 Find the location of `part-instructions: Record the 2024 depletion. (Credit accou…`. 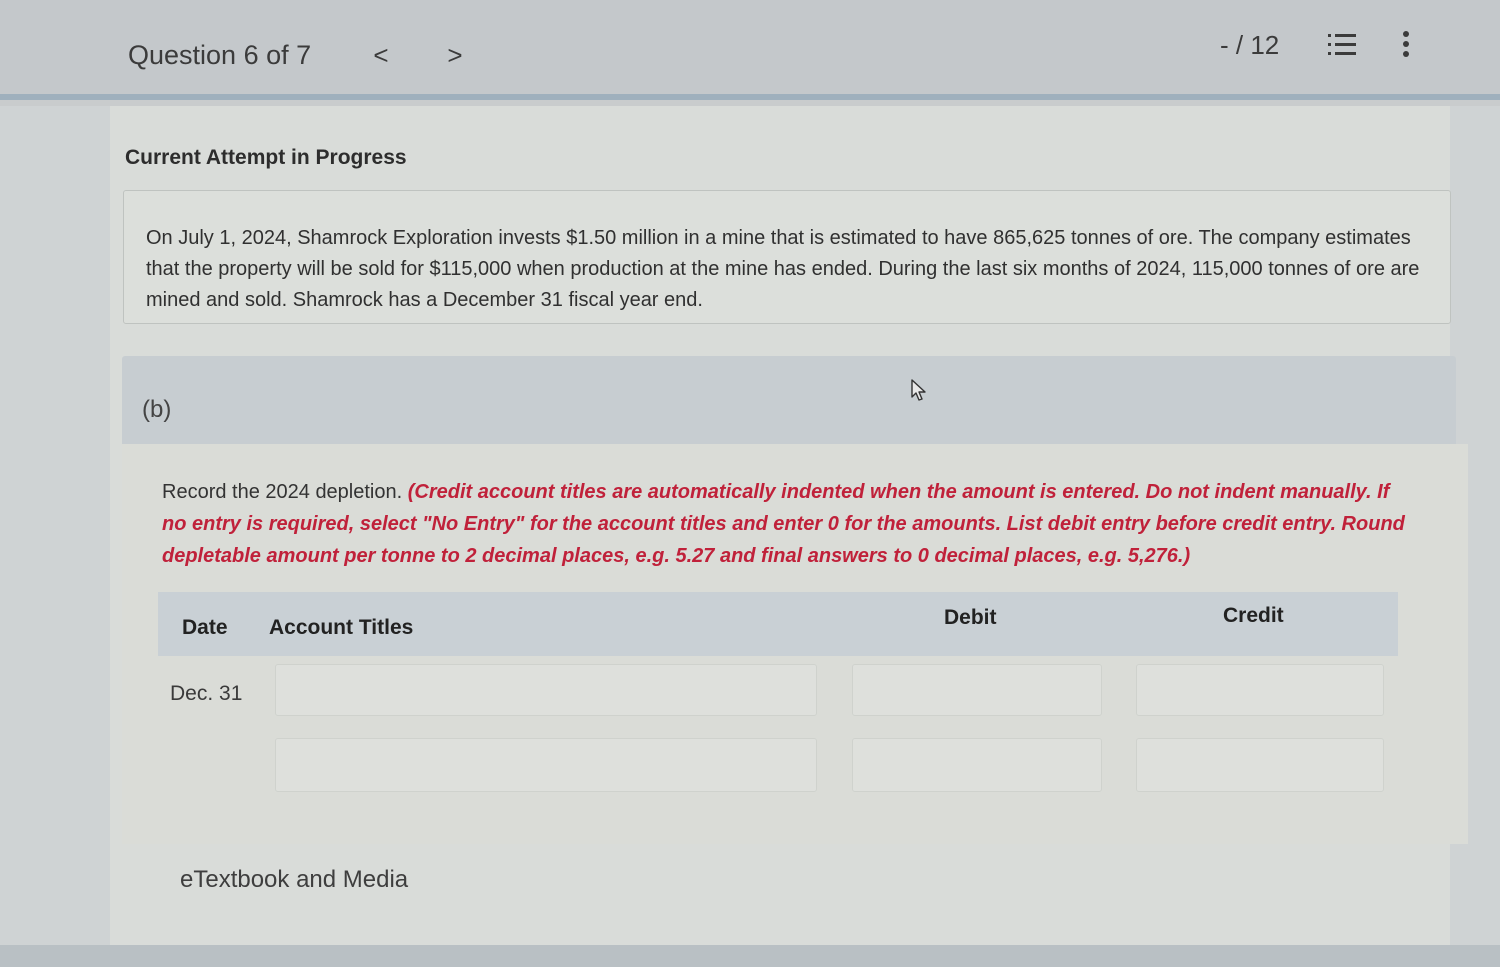

part-instructions: Record the 2024 depletion. (Credit accou… is located at coordinates (787, 524).